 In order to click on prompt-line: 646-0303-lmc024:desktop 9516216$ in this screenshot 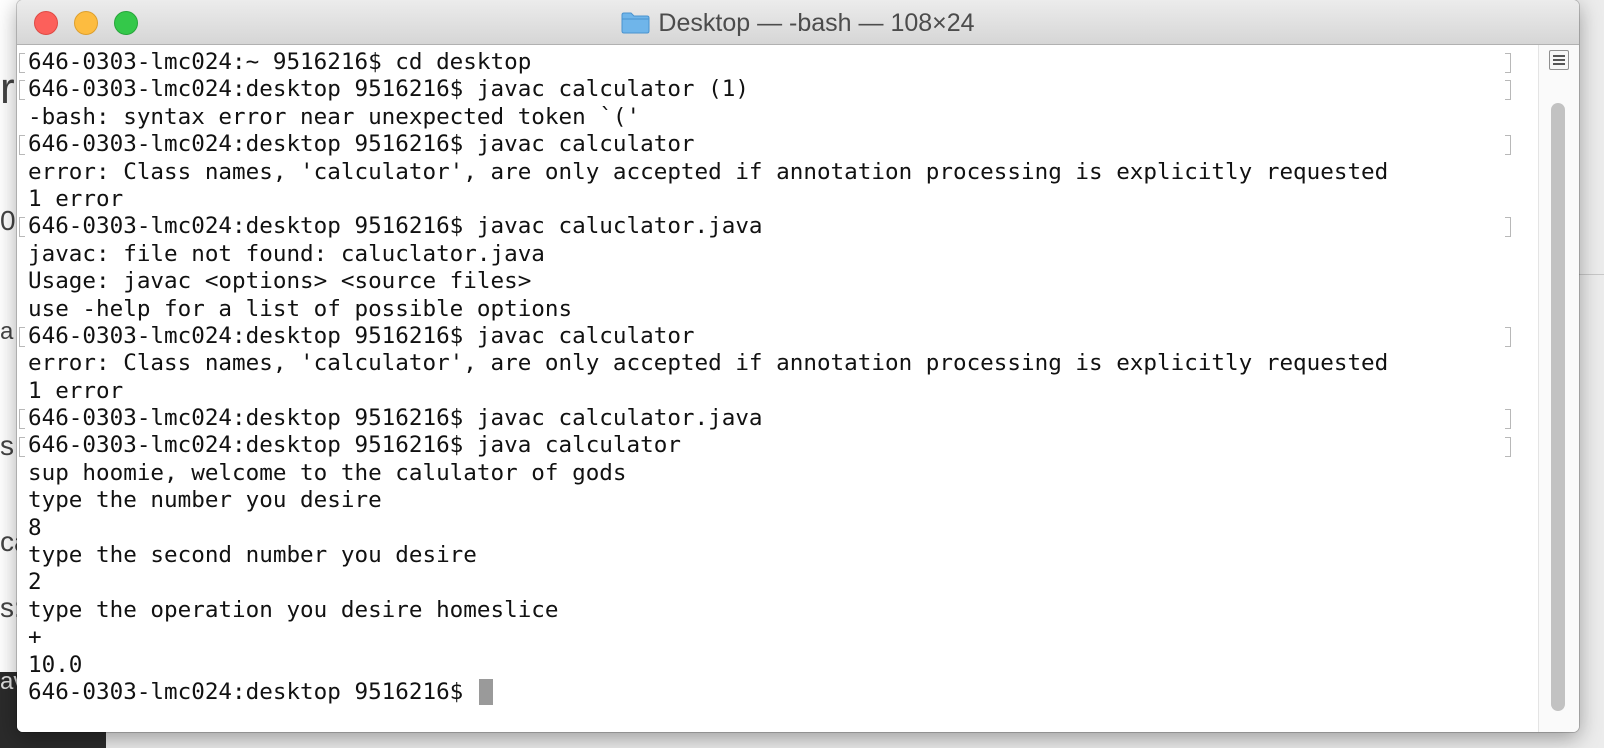, I will do `click(708, 692)`.